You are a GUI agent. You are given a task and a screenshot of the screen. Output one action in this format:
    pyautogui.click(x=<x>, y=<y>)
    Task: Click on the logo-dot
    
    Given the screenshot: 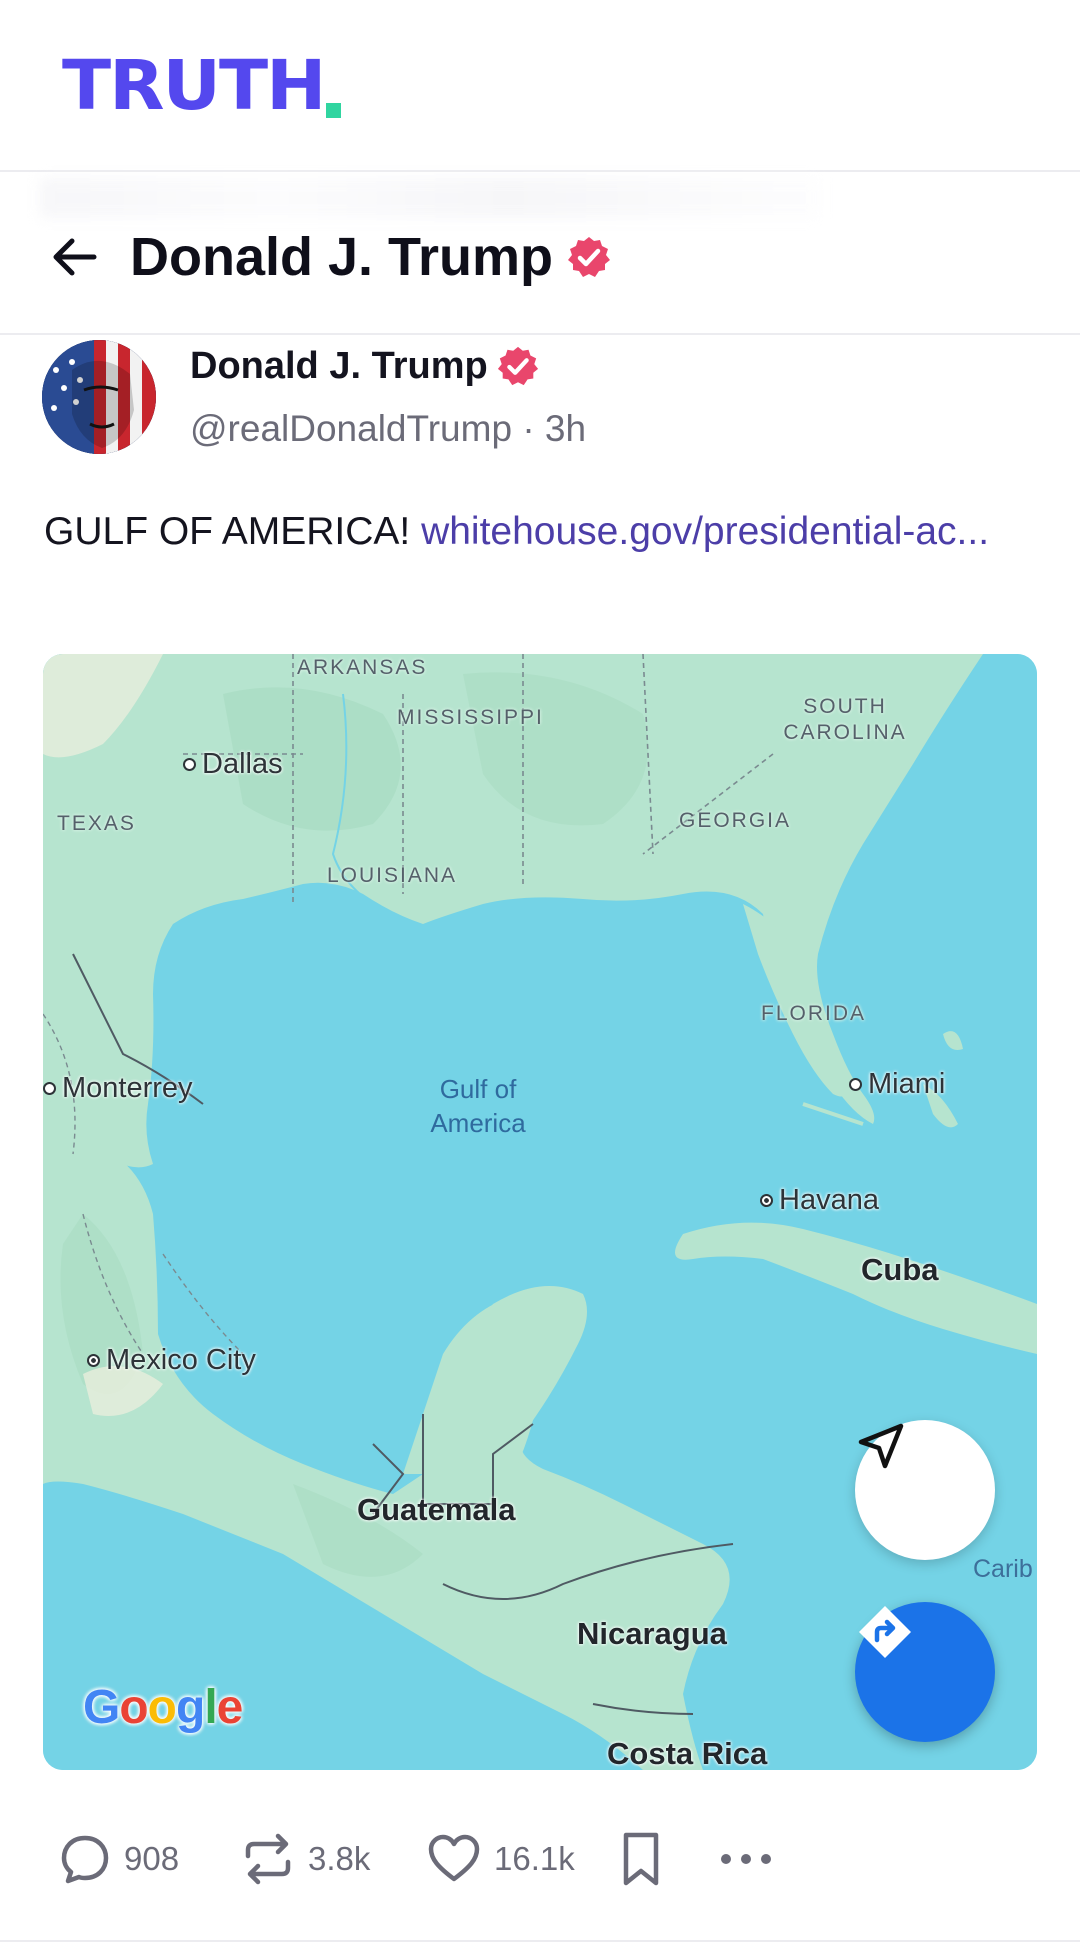 What is the action you would take?
    pyautogui.click(x=334, y=110)
    